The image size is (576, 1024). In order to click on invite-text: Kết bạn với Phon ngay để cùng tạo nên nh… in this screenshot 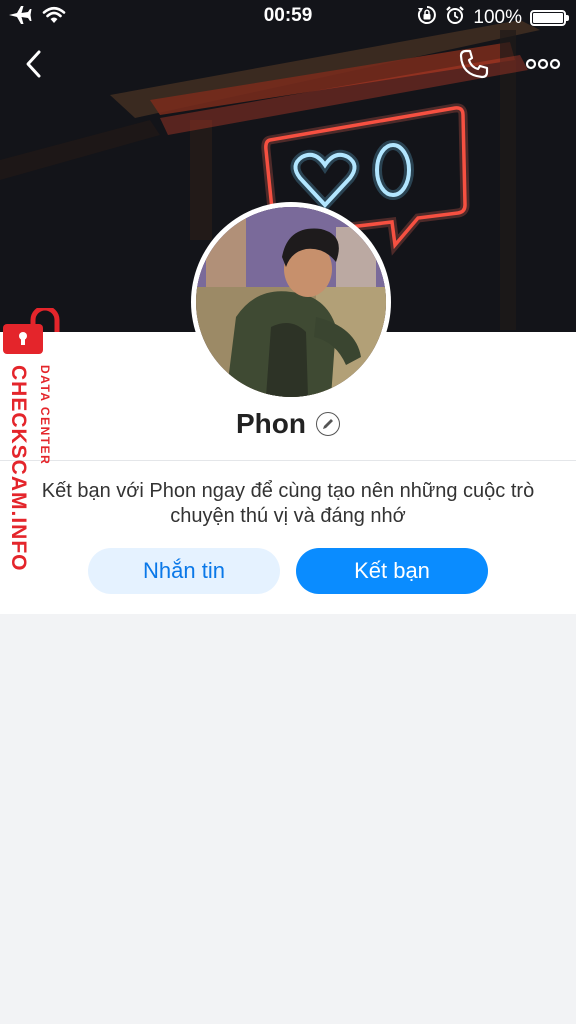, I will do `click(288, 503)`.